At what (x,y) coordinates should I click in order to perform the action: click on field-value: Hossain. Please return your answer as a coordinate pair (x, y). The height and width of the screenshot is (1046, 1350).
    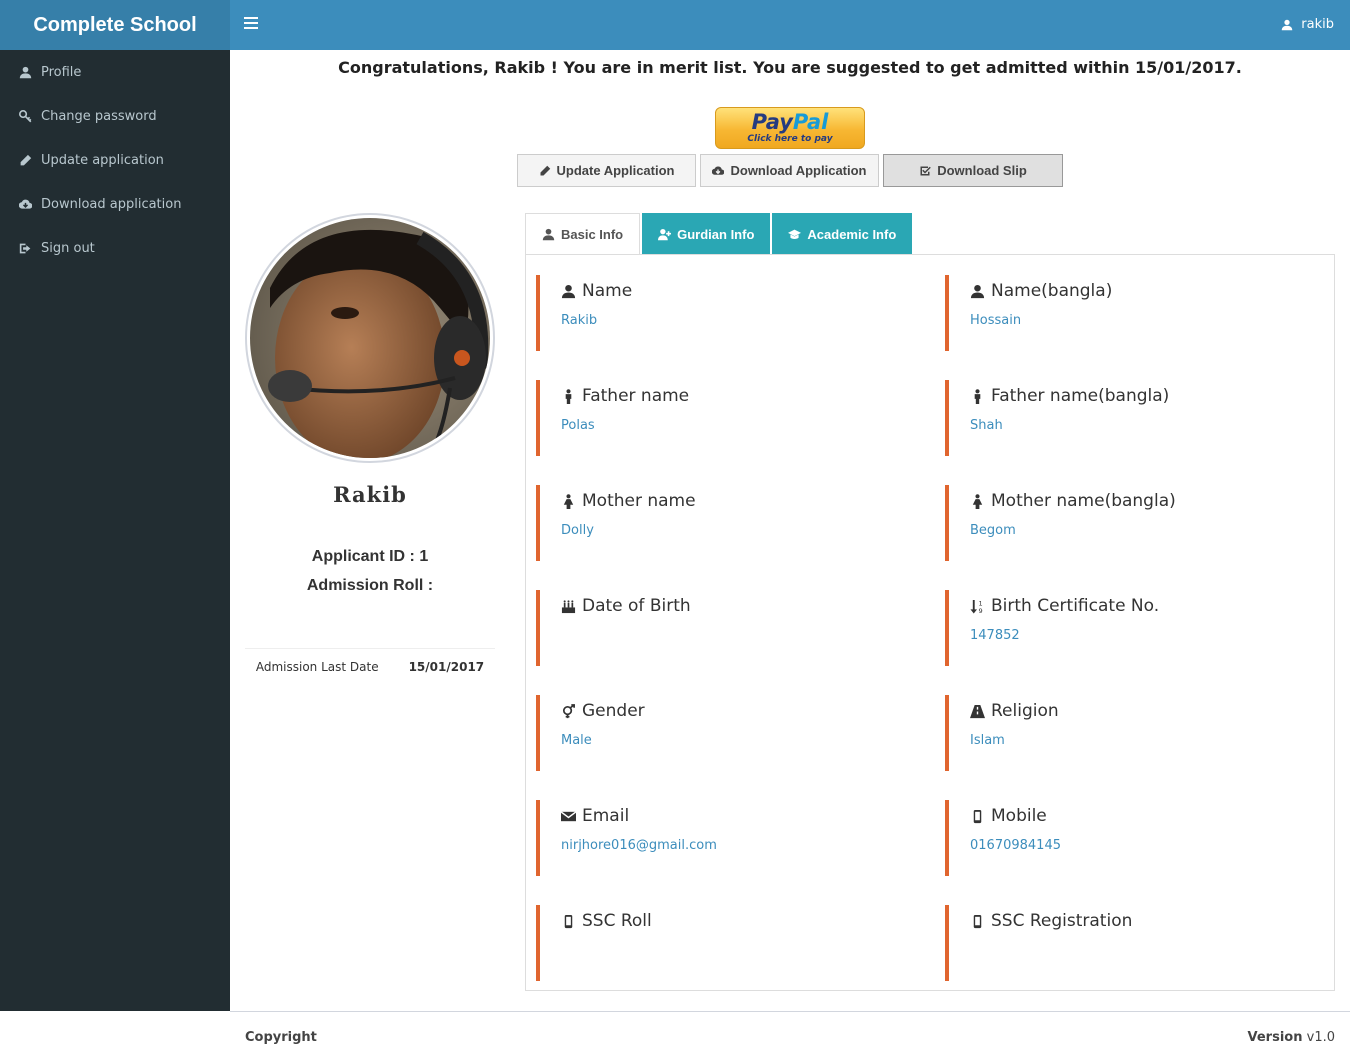
    Looking at the image, I should click on (996, 320).